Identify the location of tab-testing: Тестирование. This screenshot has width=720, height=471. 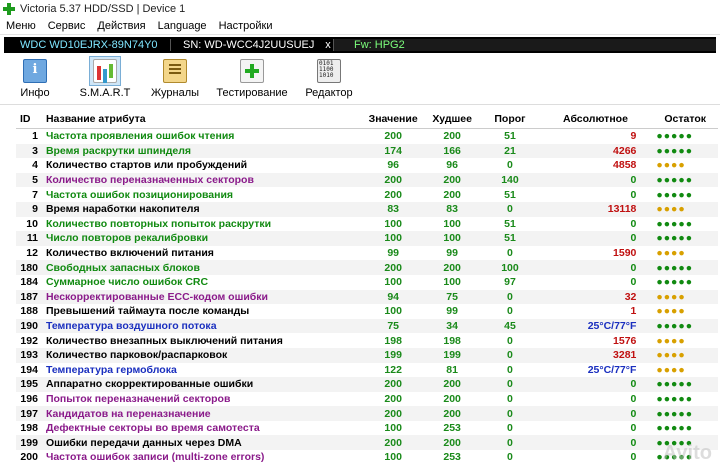
(252, 77).